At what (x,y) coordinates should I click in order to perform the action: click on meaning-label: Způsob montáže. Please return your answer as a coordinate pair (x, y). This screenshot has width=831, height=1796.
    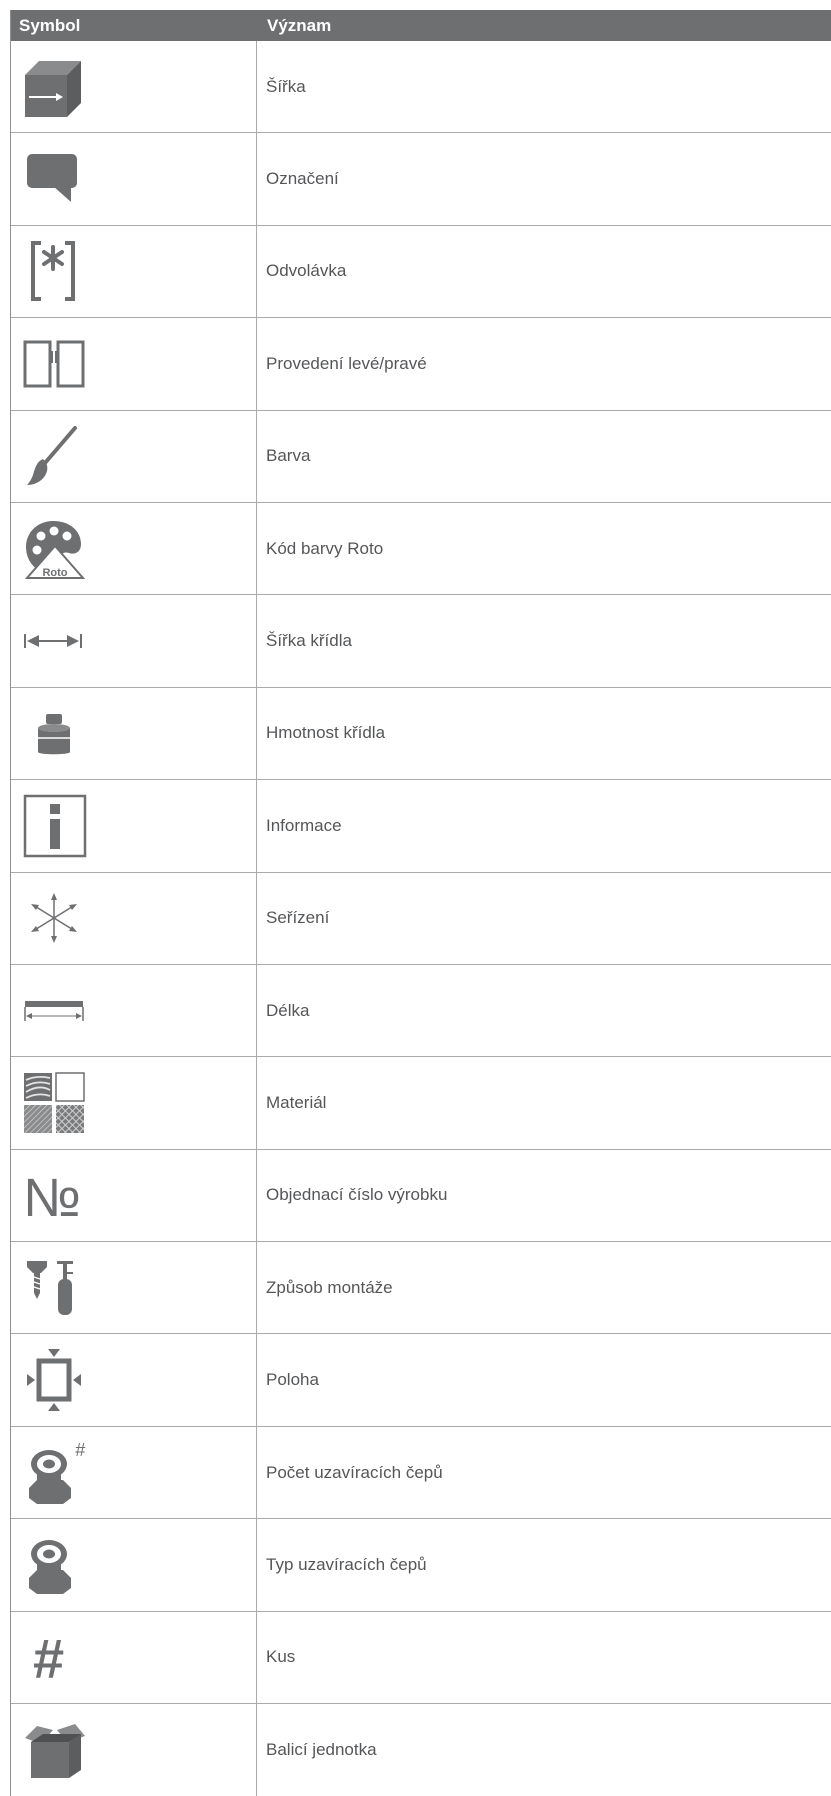
    Looking at the image, I should click on (329, 1287).